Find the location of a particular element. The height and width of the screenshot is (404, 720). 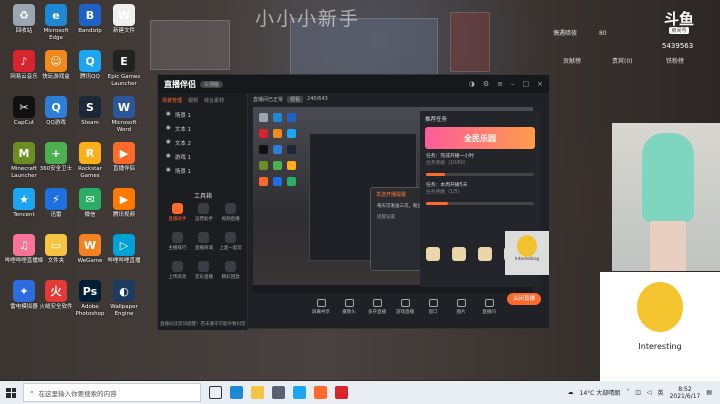

room-button: 直播间 is located at coordinates (489, 307).